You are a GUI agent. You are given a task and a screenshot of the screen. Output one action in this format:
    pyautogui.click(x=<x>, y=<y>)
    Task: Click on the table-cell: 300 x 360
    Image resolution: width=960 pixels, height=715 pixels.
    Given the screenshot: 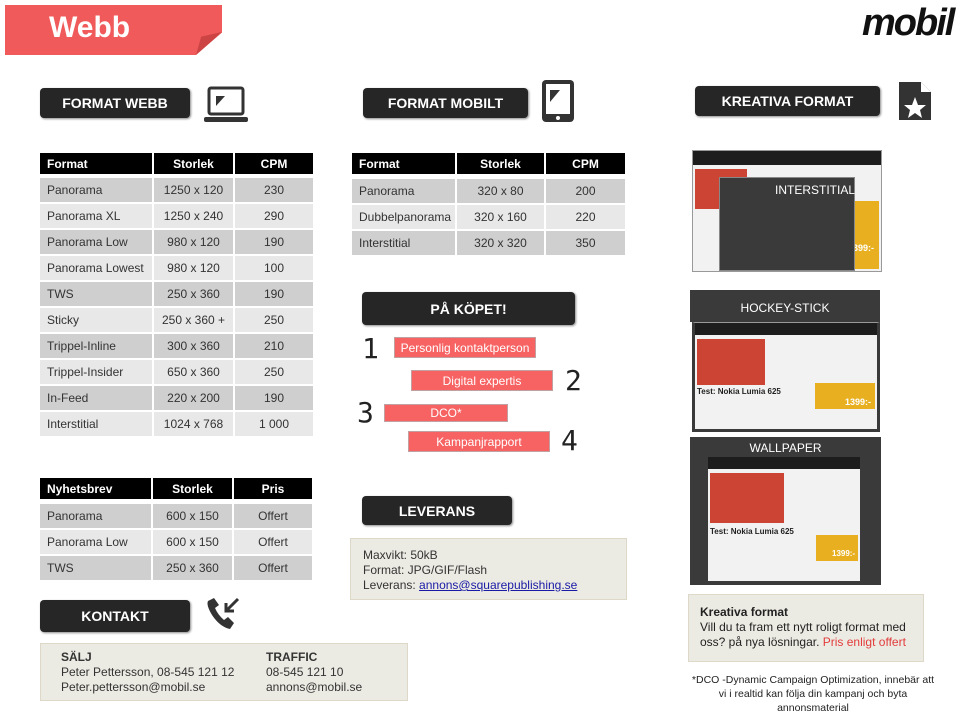 What is the action you would take?
    pyautogui.click(x=193, y=346)
    